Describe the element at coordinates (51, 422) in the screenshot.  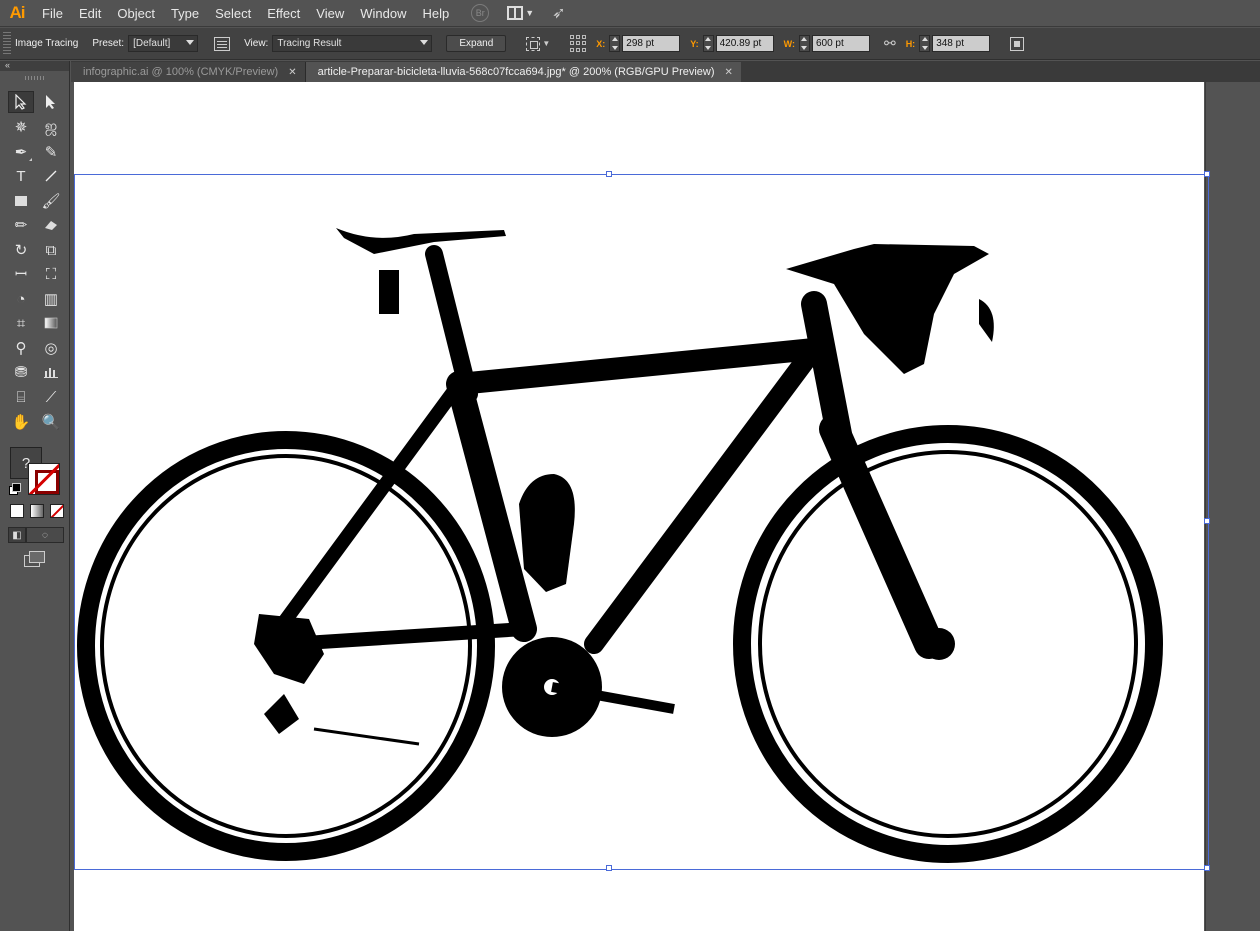
I see `zoom-tool-icon: 🔍` at that location.